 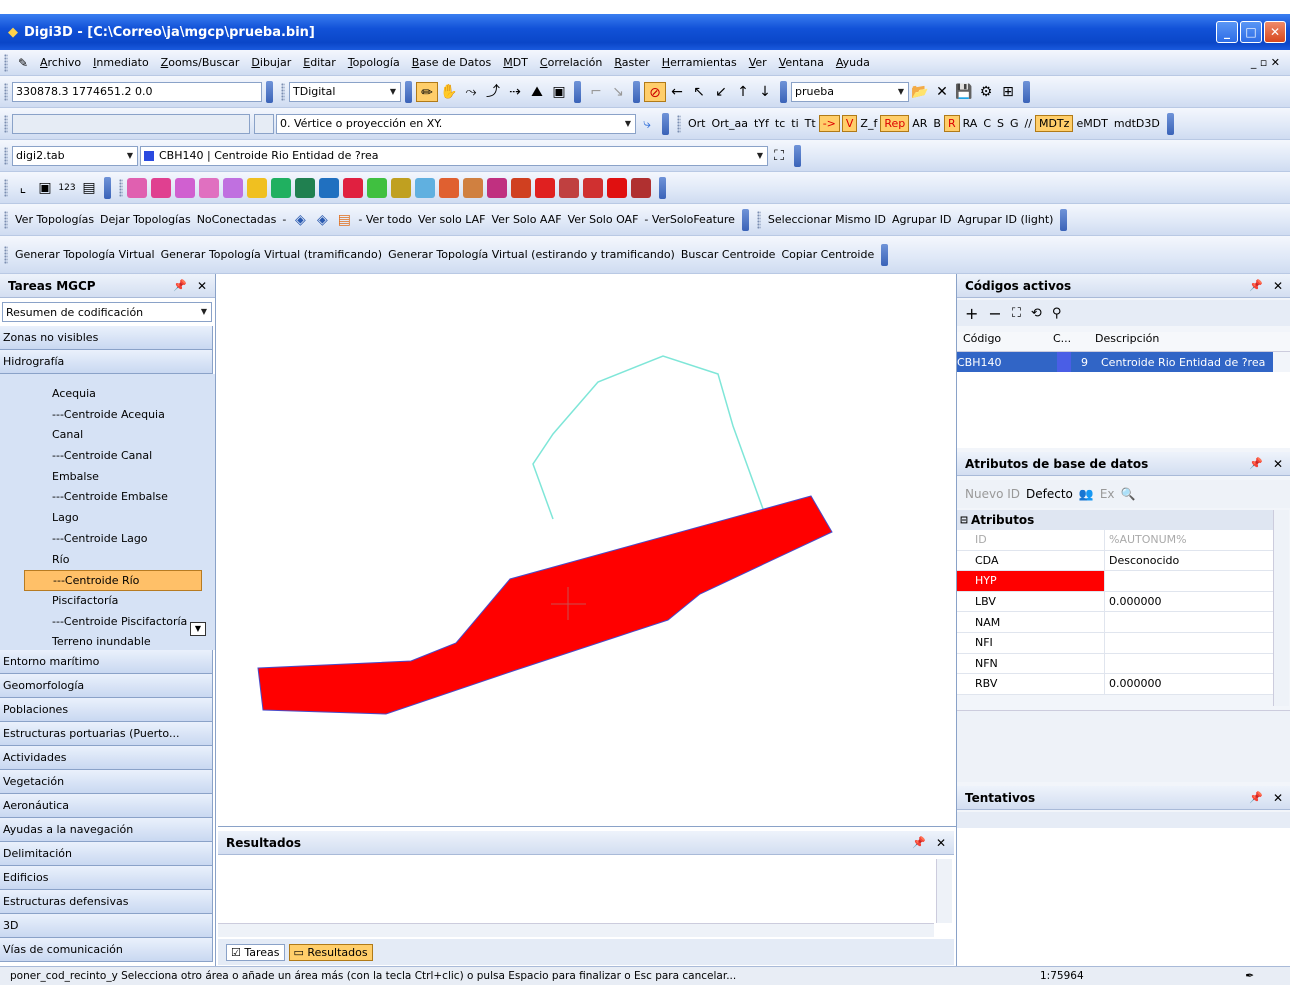 What do you see at coordinates (545, 605) in the screenshot?
I see `river-area-polygon` at bounding box center [545, 605].